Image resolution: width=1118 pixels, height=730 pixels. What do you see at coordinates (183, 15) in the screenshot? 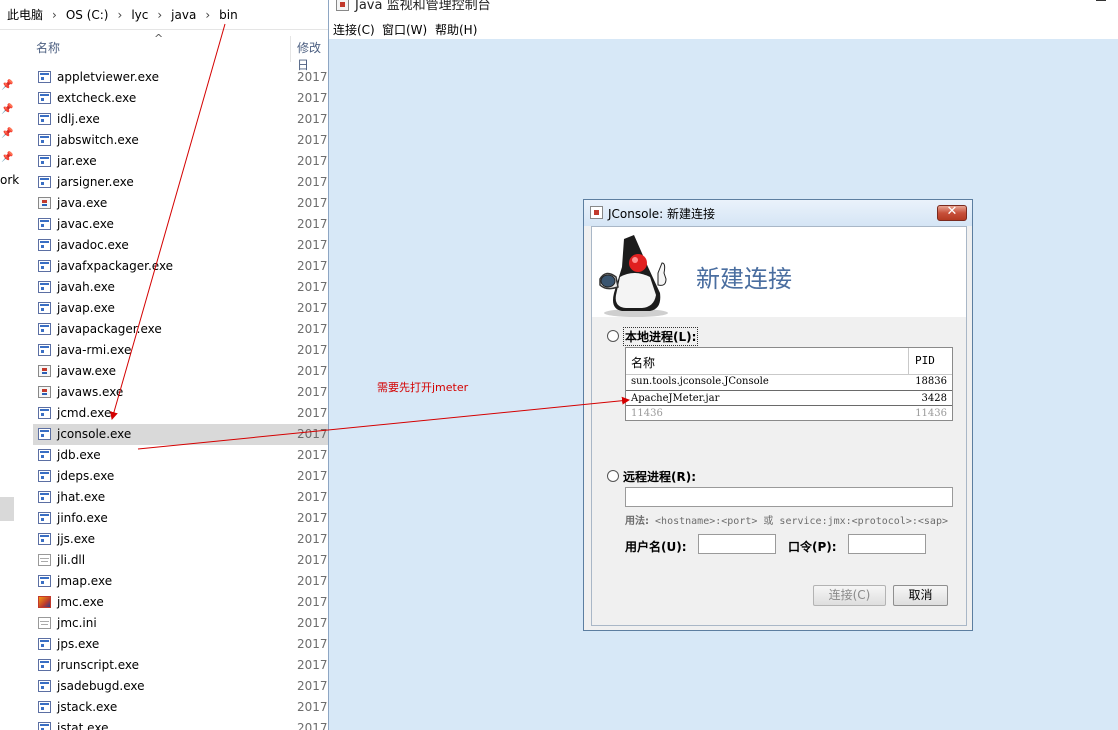
I see `breadcrumb-java: java` at bounding box center [183, 15].